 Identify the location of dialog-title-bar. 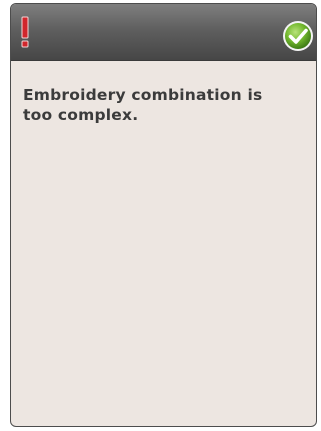
(163, 32).